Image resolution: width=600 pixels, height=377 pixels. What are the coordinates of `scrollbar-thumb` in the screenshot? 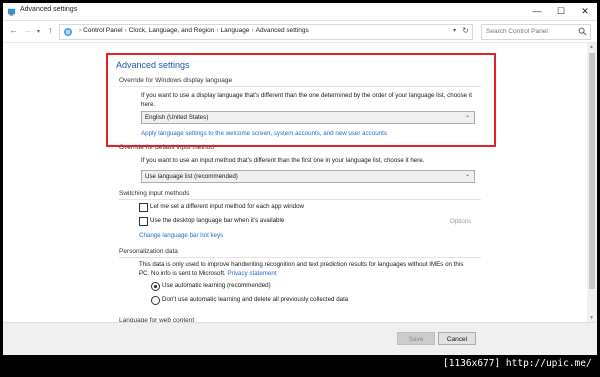 It's located at (592, 171).